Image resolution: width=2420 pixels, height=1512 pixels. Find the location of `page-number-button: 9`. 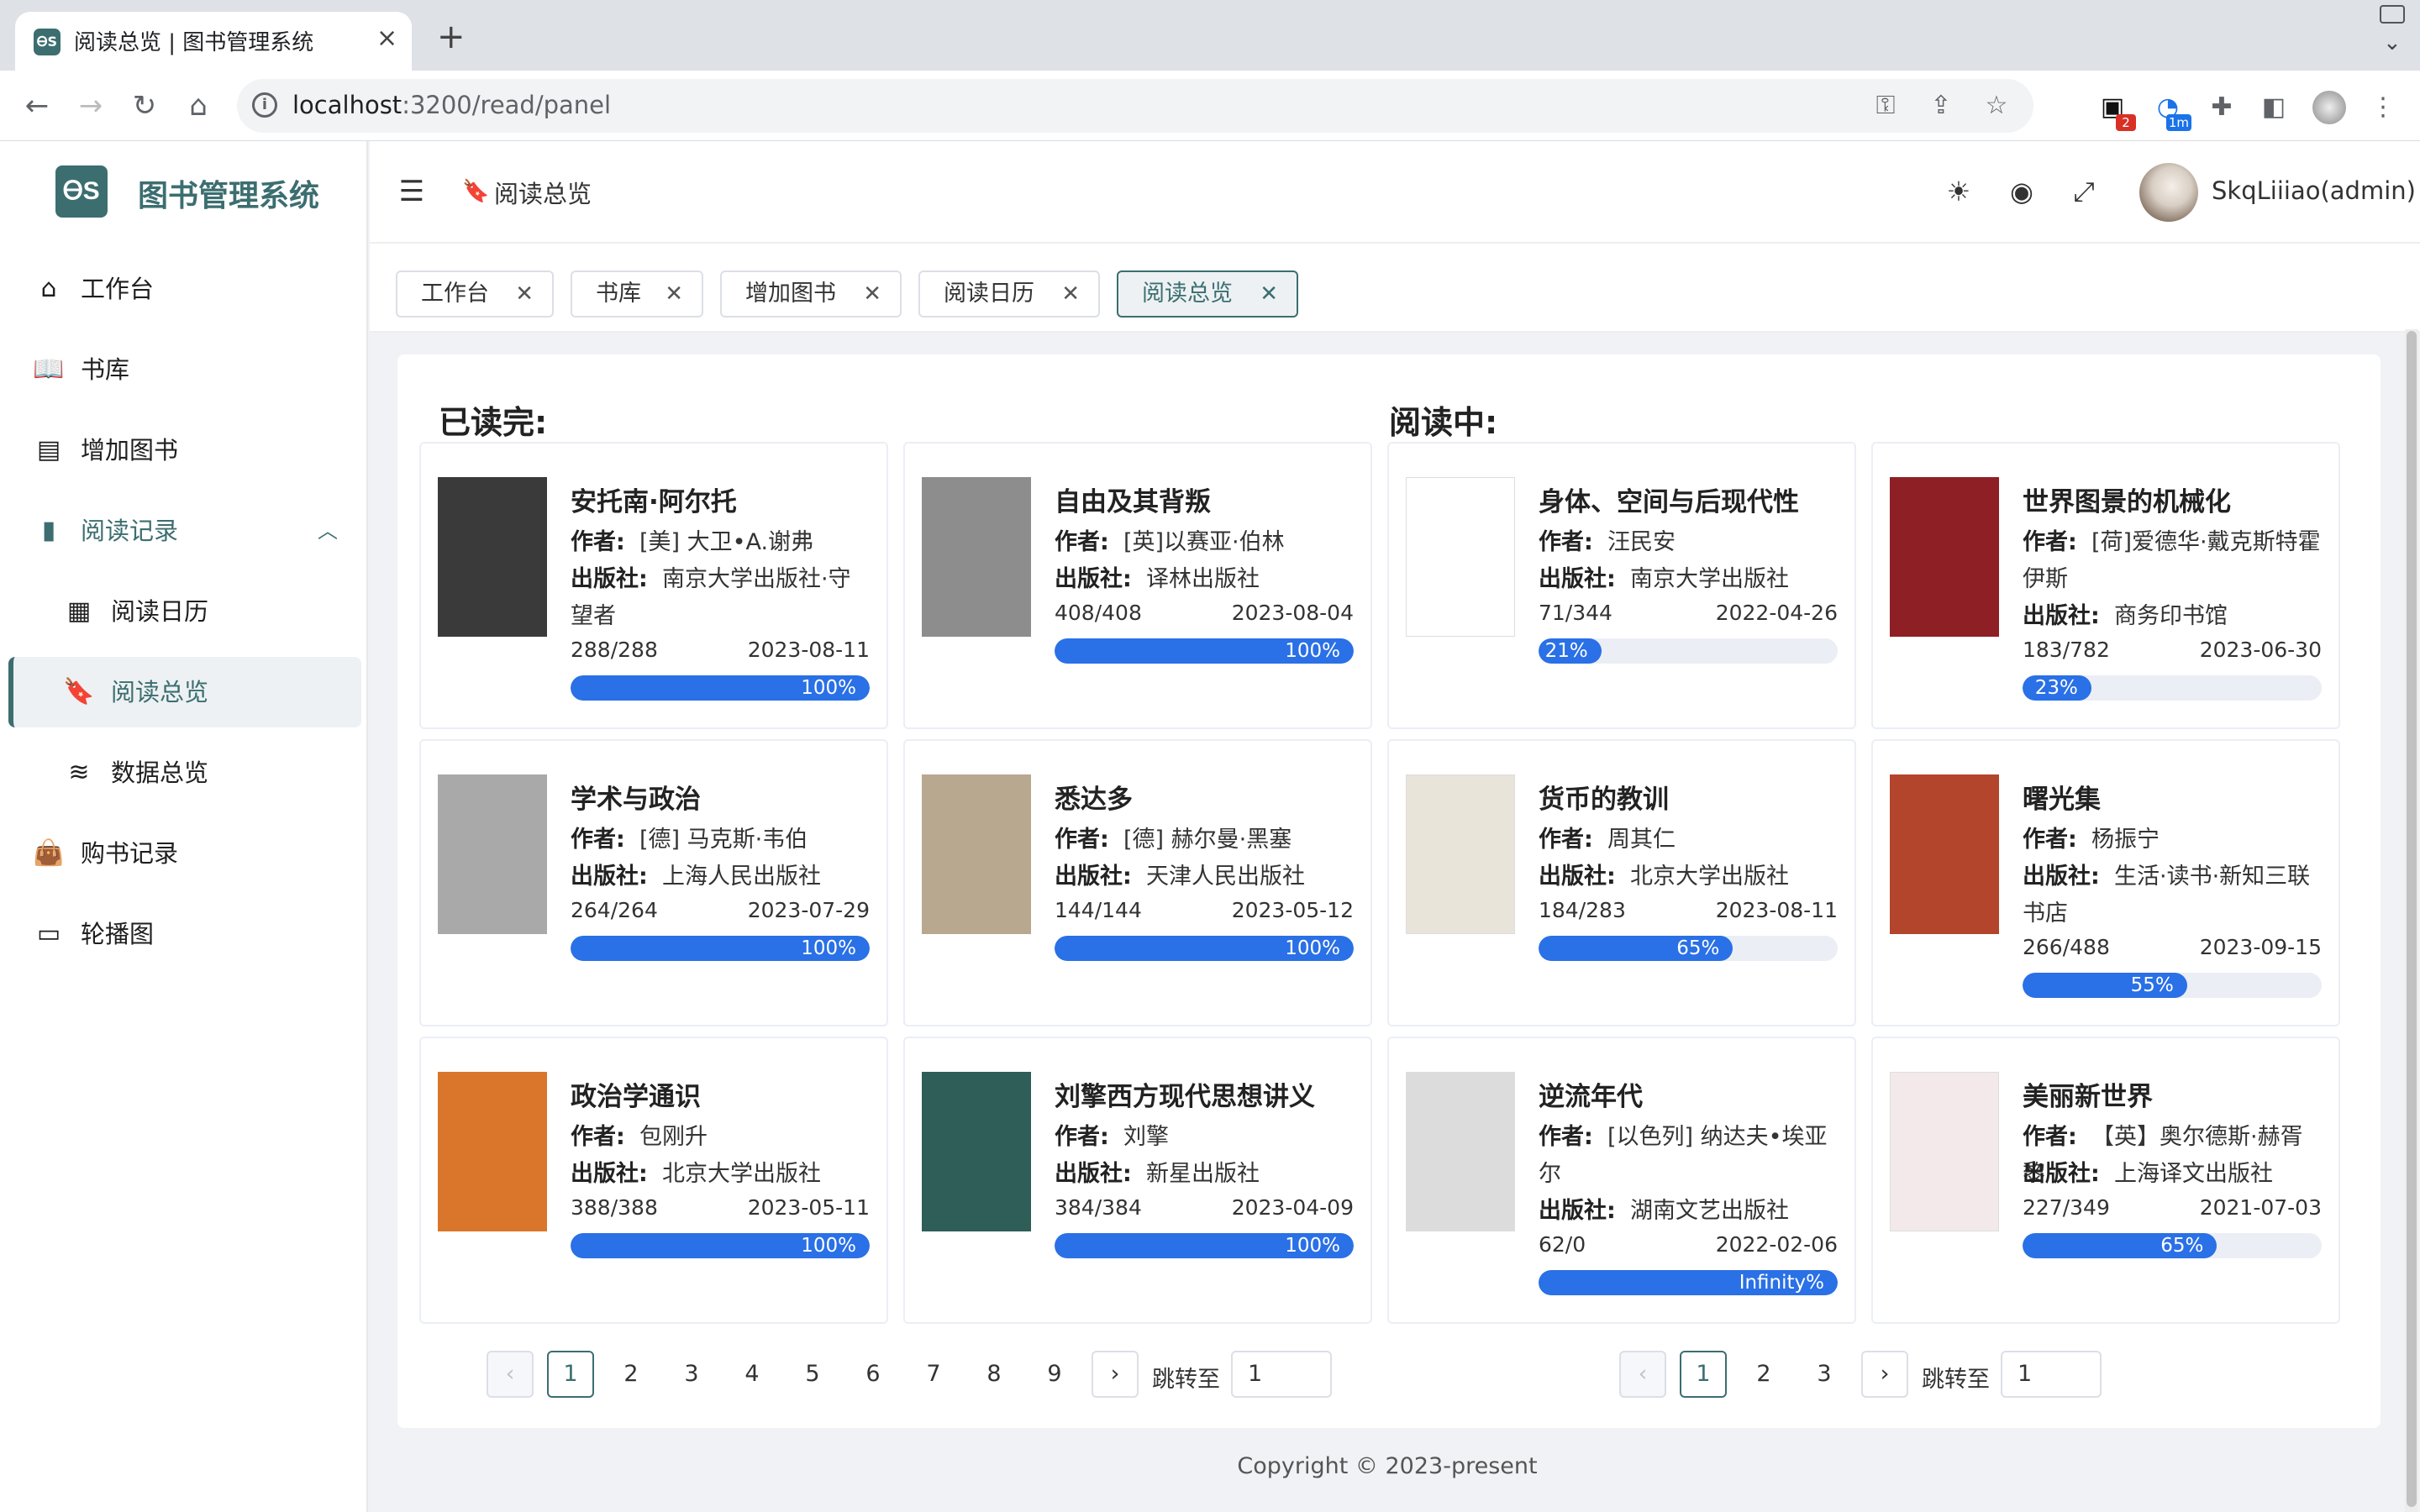

page-number-button: 9 is located at coordinates (1054, 1374).